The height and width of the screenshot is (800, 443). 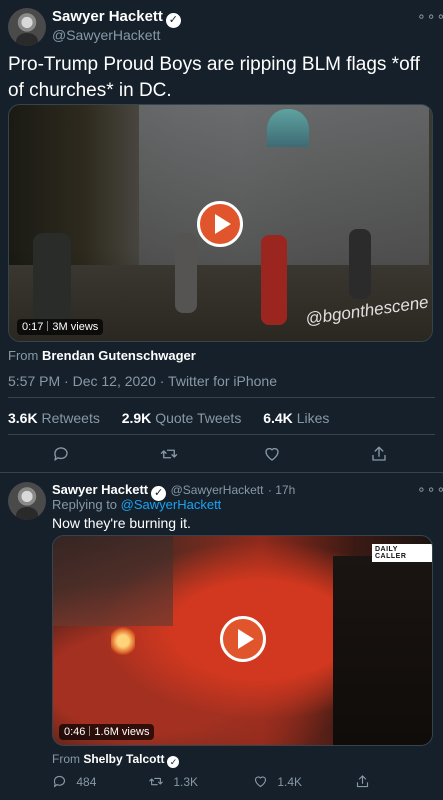 I want to click on reply-video-duration: 0:46, so click(x=75, y=732).